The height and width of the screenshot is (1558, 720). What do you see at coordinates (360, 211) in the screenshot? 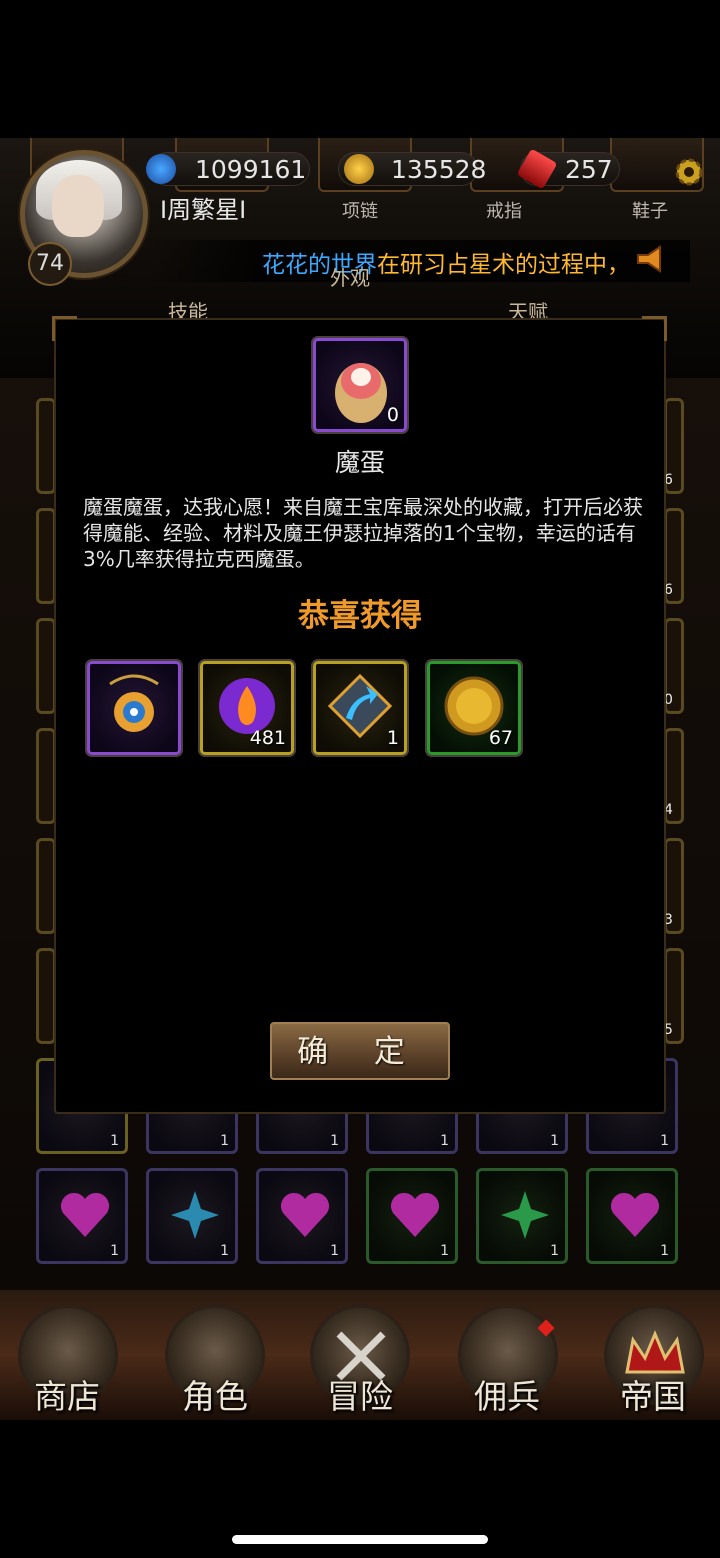
I see `slot-label-necklace: 项链` at bounding box center [360, 211].